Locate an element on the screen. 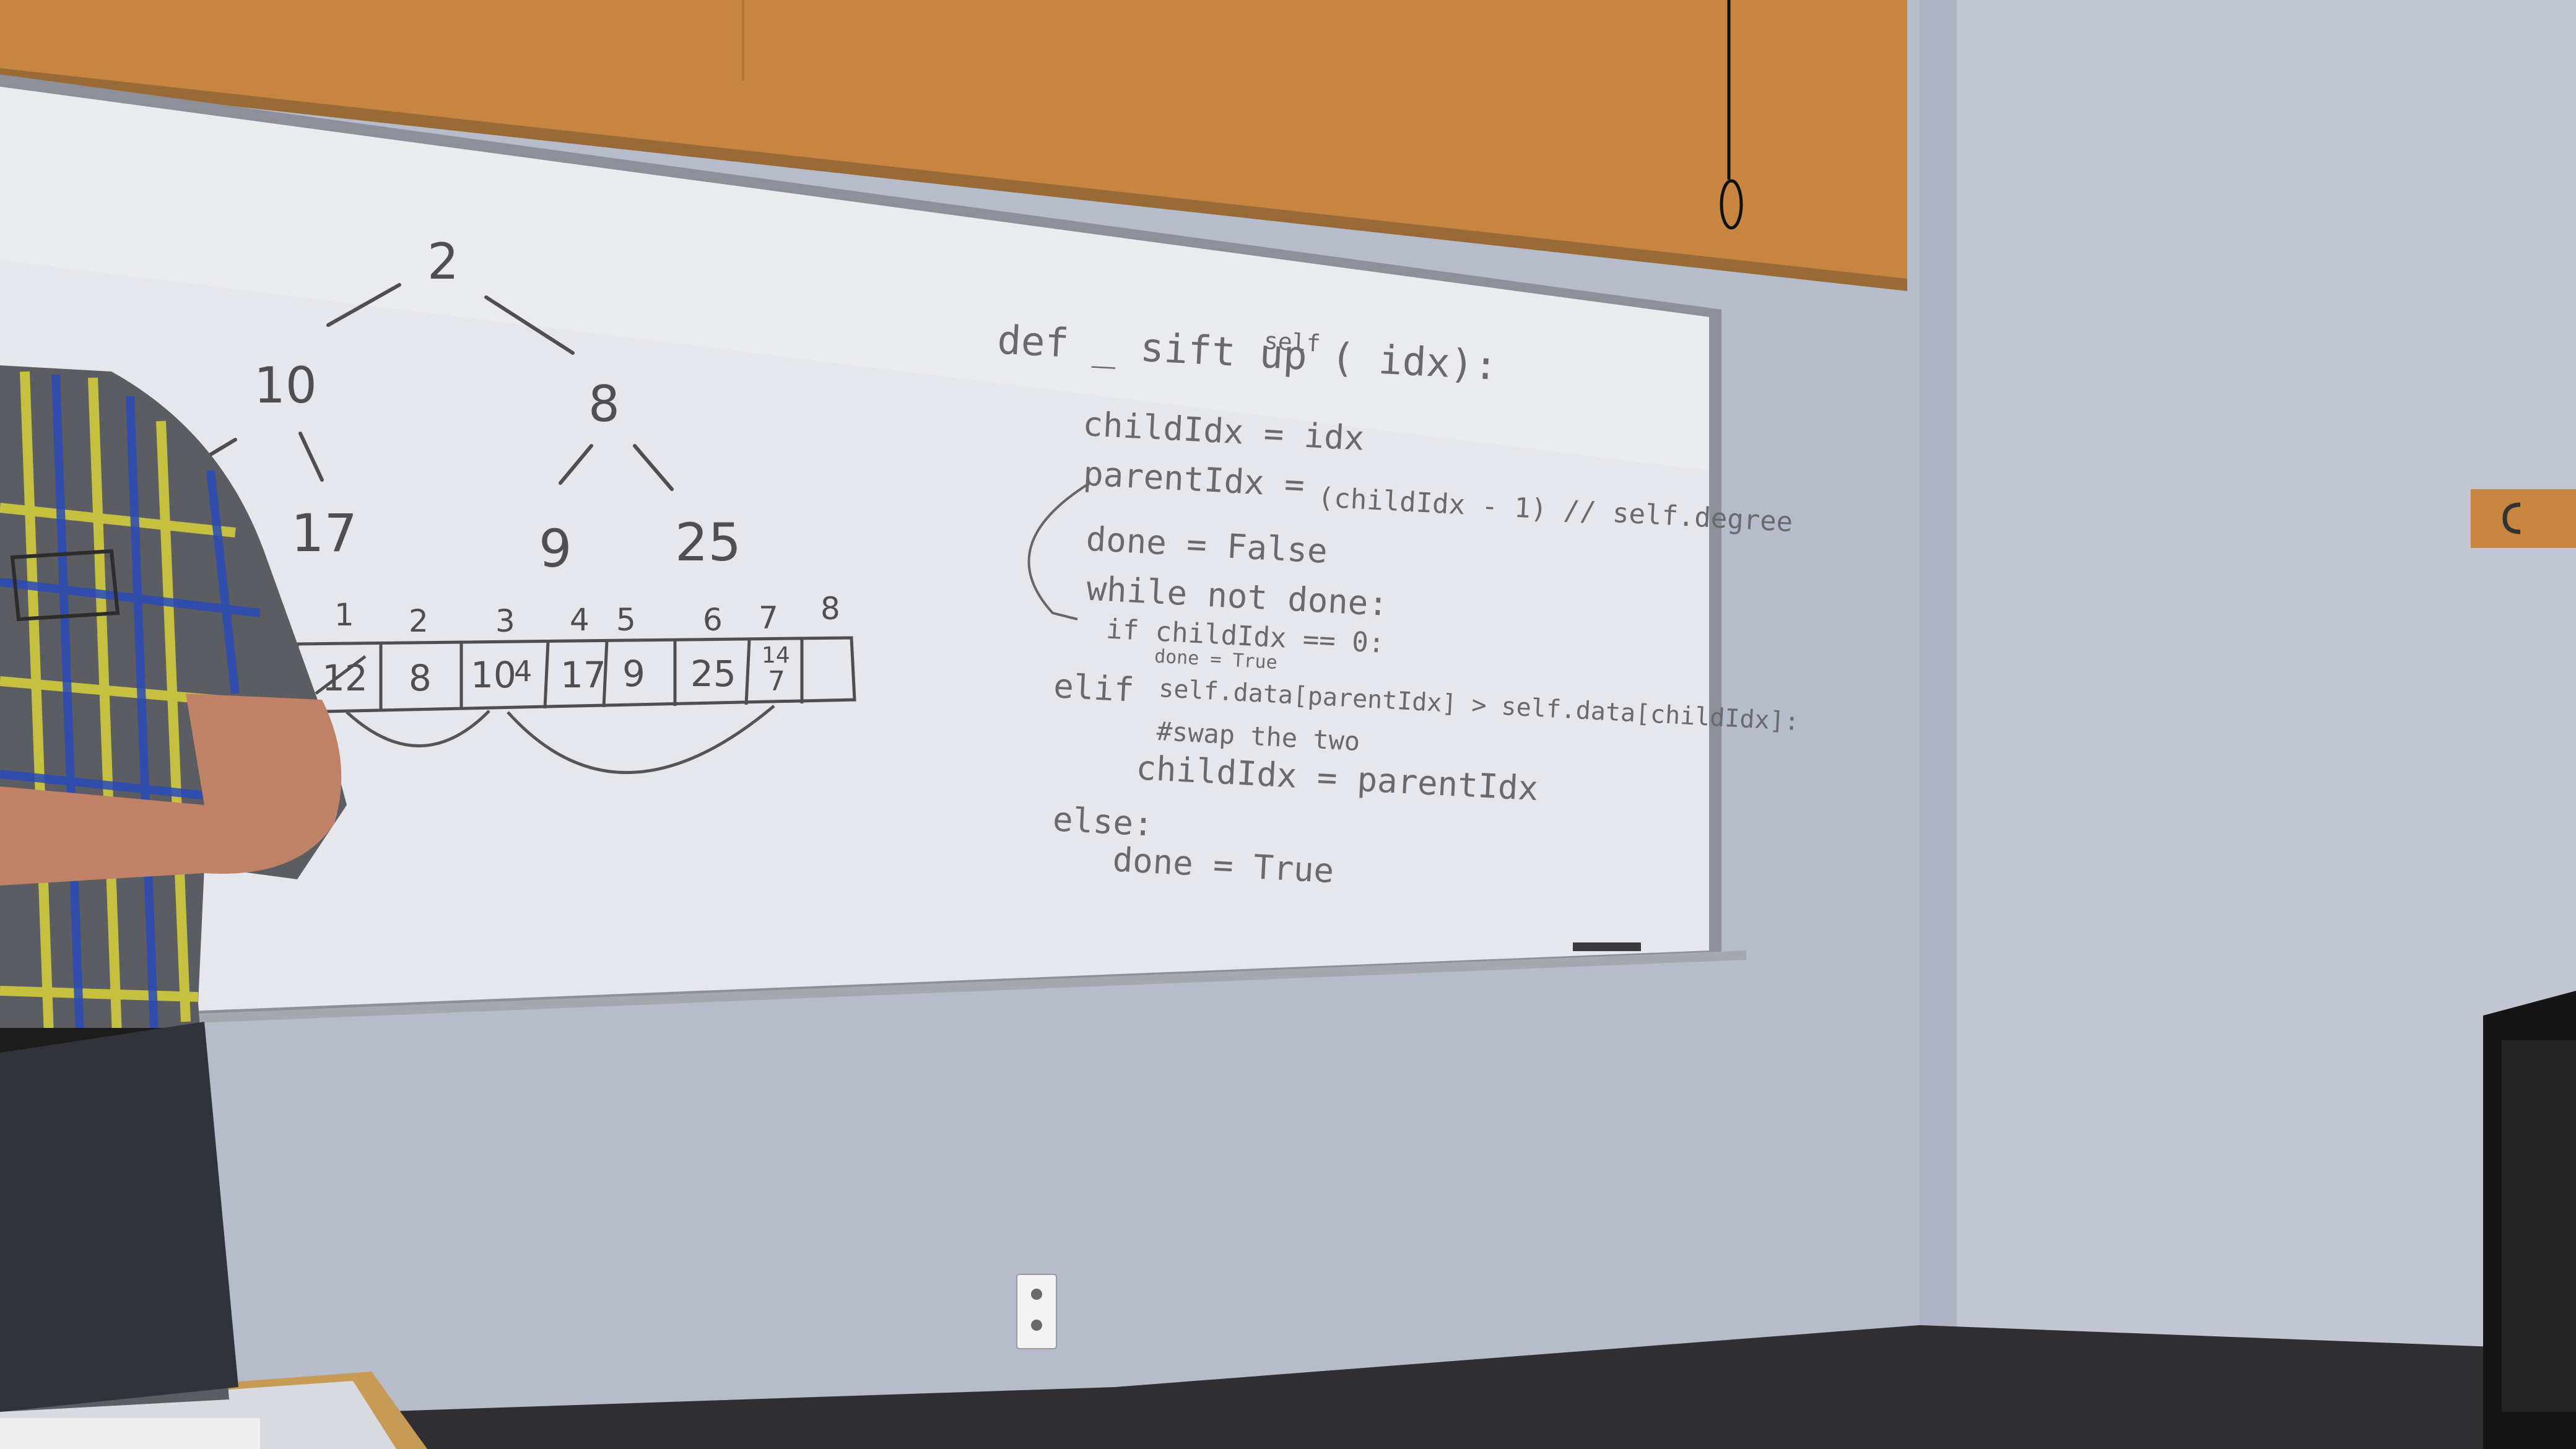 The image size is (2576, 1449). electrical-outlet is located at coordinates (1036, 1311).